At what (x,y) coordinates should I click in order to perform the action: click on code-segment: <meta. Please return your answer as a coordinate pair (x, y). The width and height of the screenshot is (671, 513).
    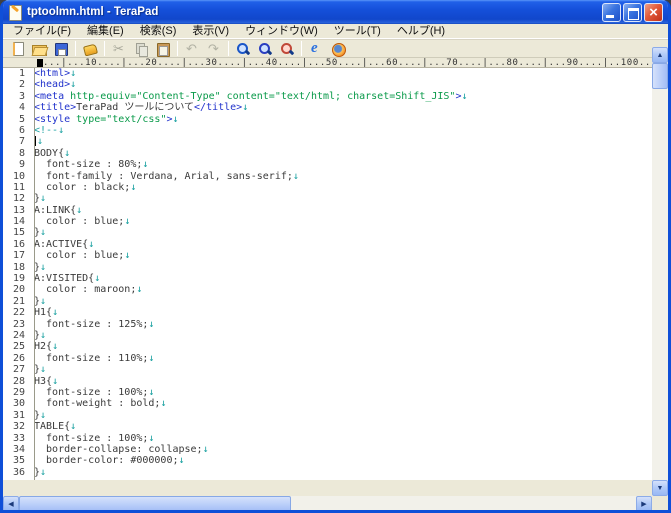
    Looking at the image, I should click on (52, 96).